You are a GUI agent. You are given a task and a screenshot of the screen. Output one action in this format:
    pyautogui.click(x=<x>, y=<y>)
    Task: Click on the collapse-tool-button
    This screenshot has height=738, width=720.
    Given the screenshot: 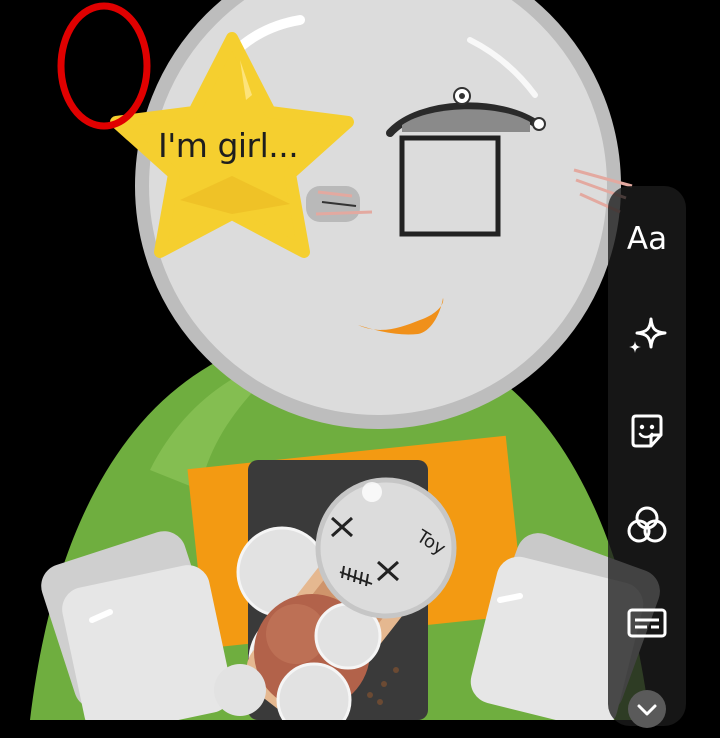 What is the action you would take?
    pyautogui.click(x=647, y=709)
    